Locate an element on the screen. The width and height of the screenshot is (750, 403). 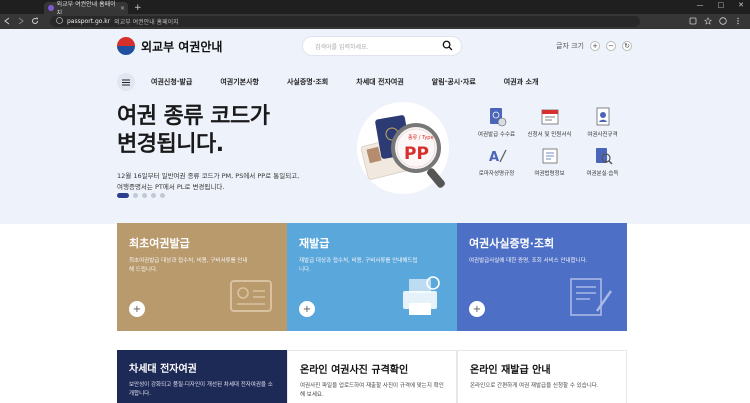
romanization-icon: A is located at coordinates (498, 157).